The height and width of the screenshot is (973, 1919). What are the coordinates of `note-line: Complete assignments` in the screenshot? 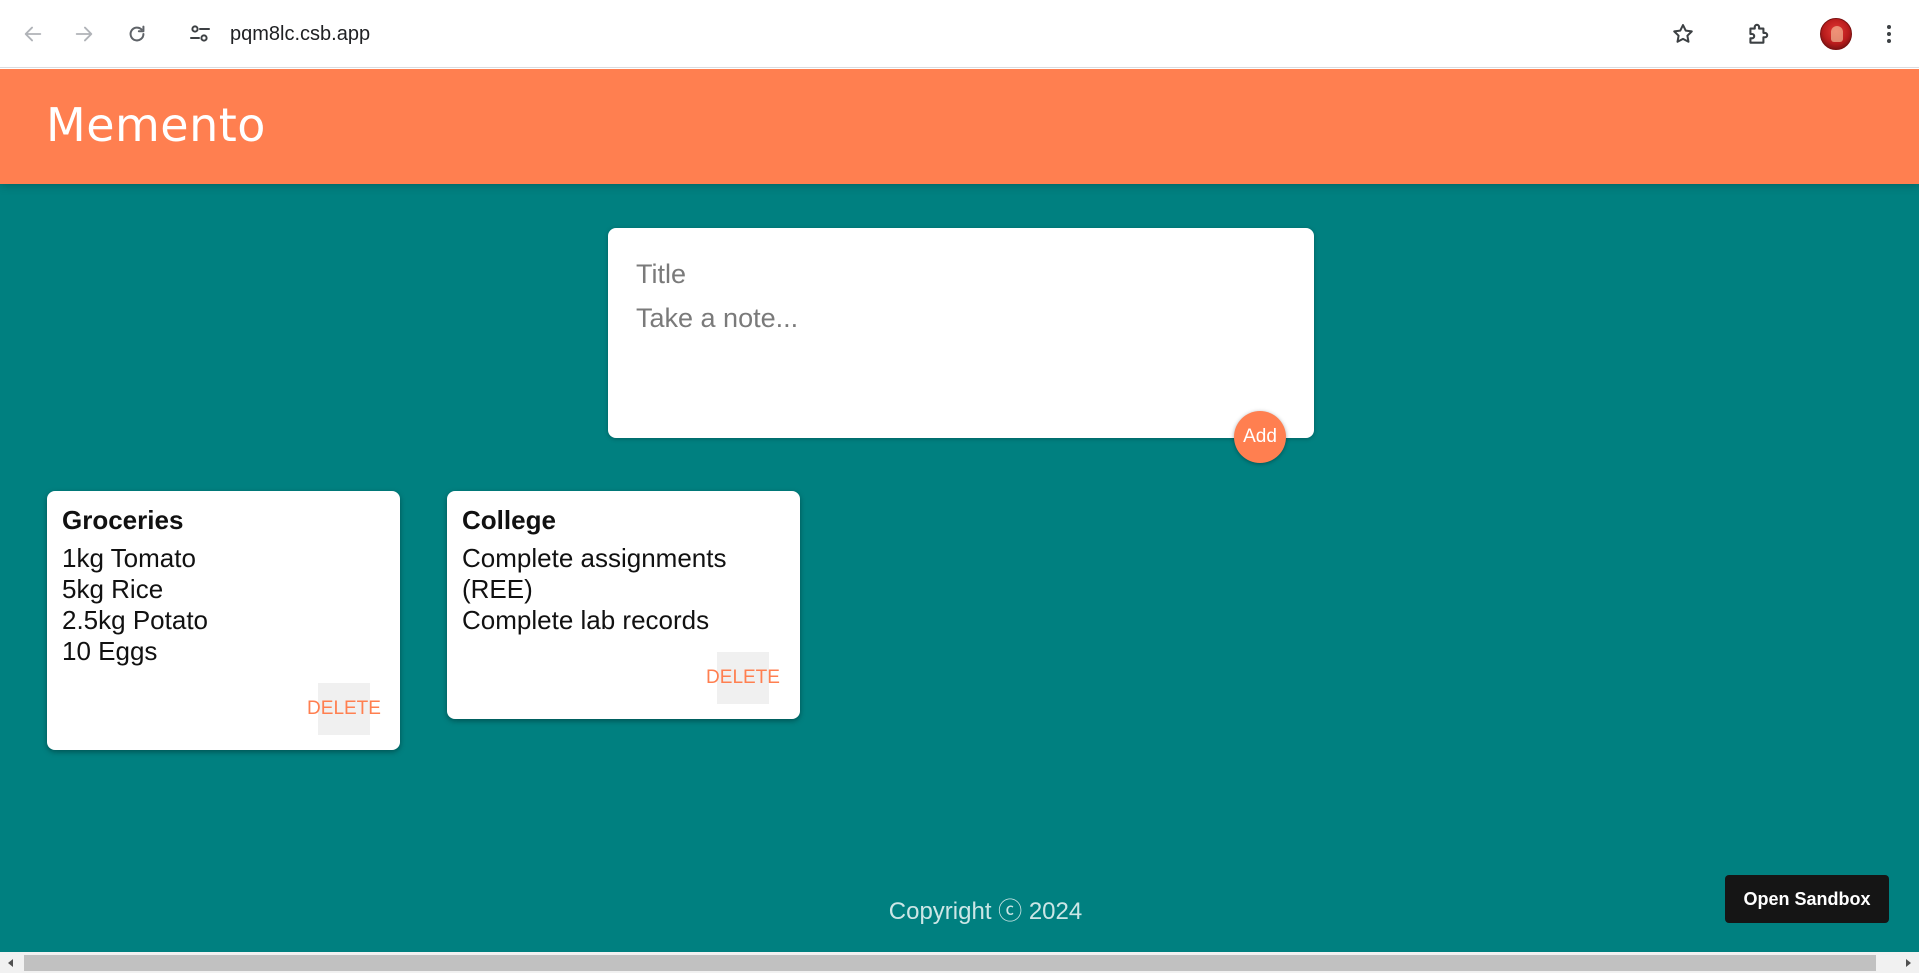 It's located at (594, 558).